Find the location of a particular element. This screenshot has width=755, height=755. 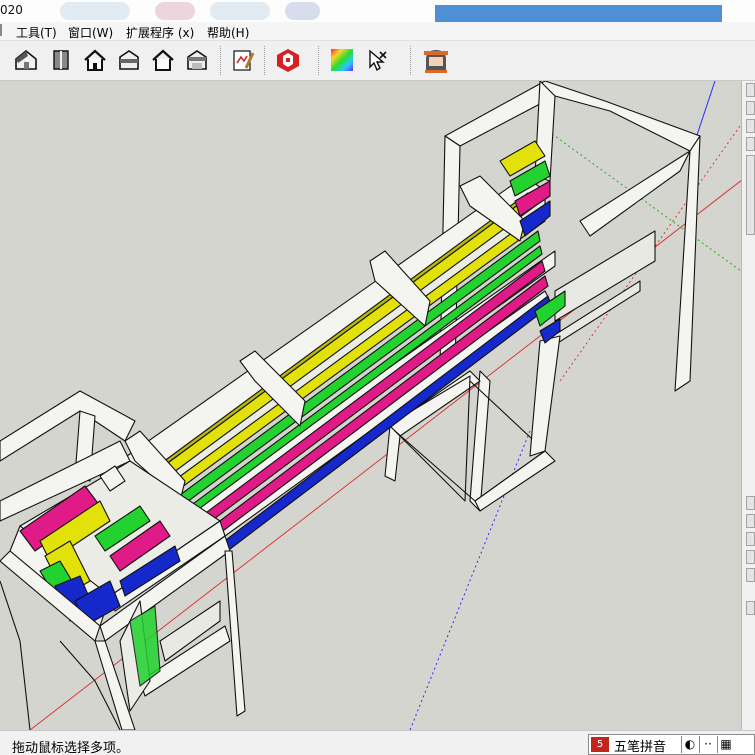

back-view-button is located at coordinates (163, 60).